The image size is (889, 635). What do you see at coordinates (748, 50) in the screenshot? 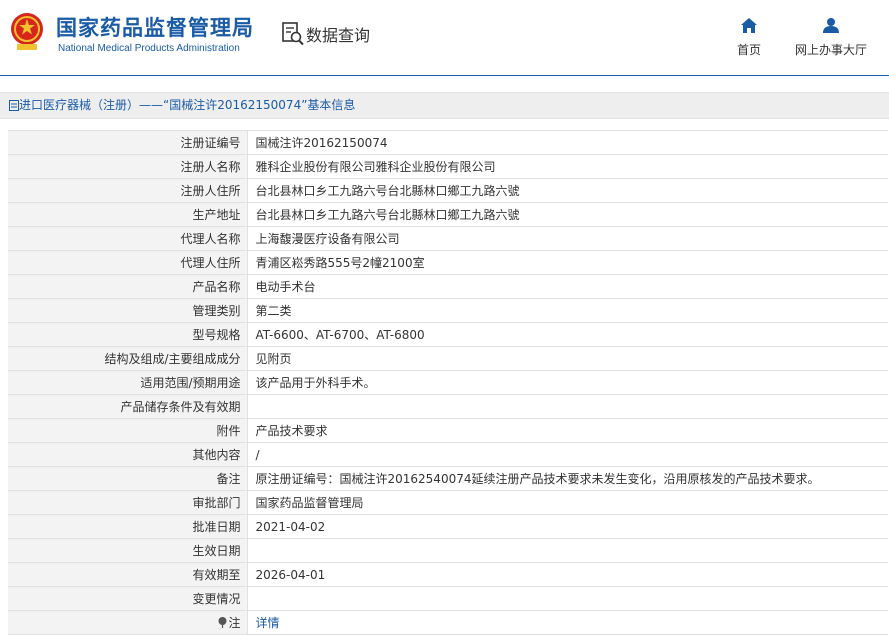
I see `nav-home-label: 首页` at bounding box center [748, 50].